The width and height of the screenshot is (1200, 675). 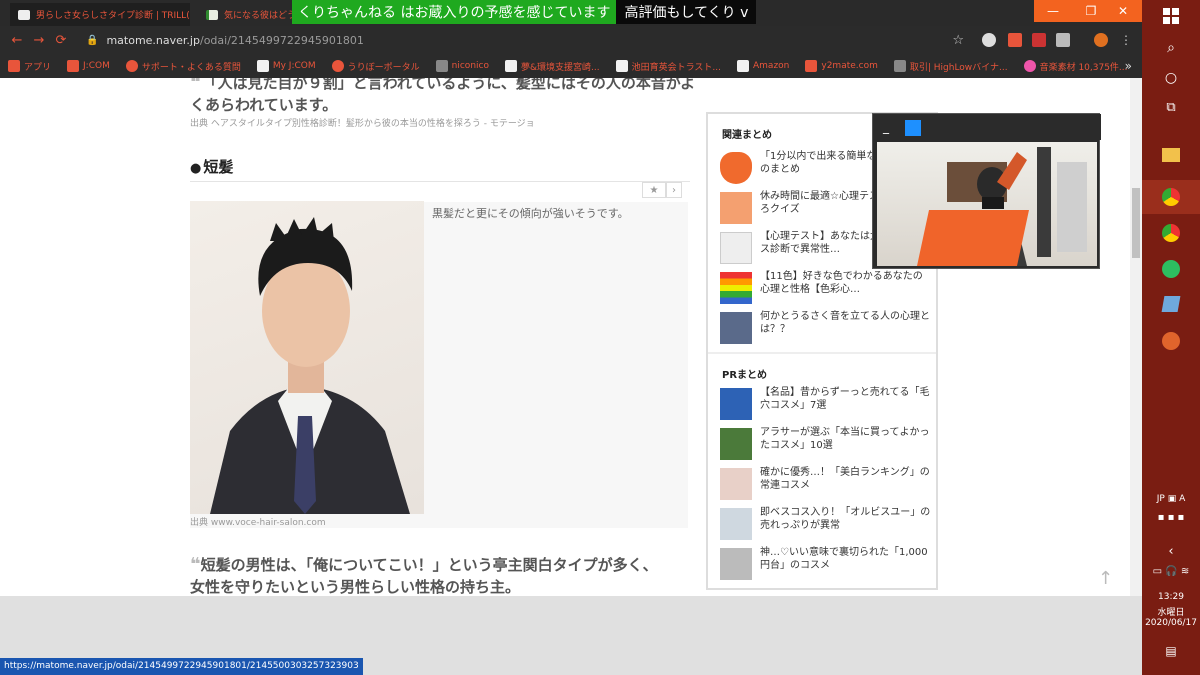 I want to click on profile-avatar-icon, so click(x=1101, y=40).